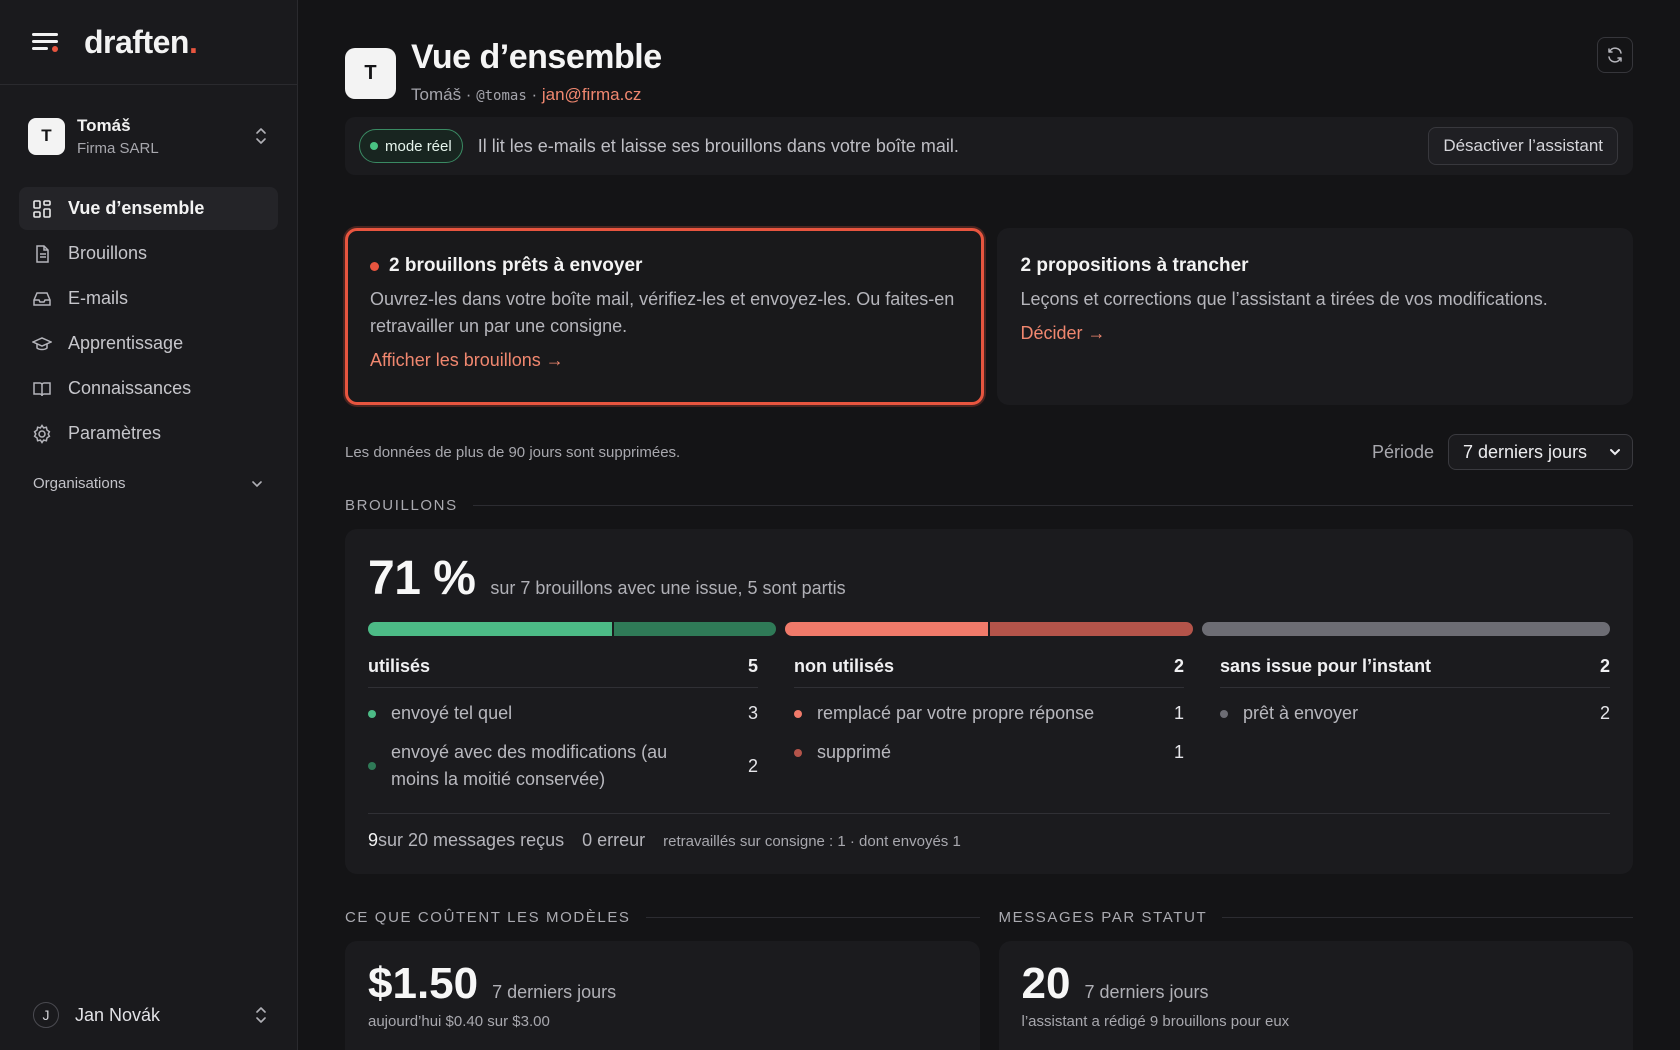 The height and width of the screenshot is (1050, 1680). What do you see at coordinates (422, 578) in the screenshot?
I see `usage-rate: 71 %` at bounding box center [422, 578].